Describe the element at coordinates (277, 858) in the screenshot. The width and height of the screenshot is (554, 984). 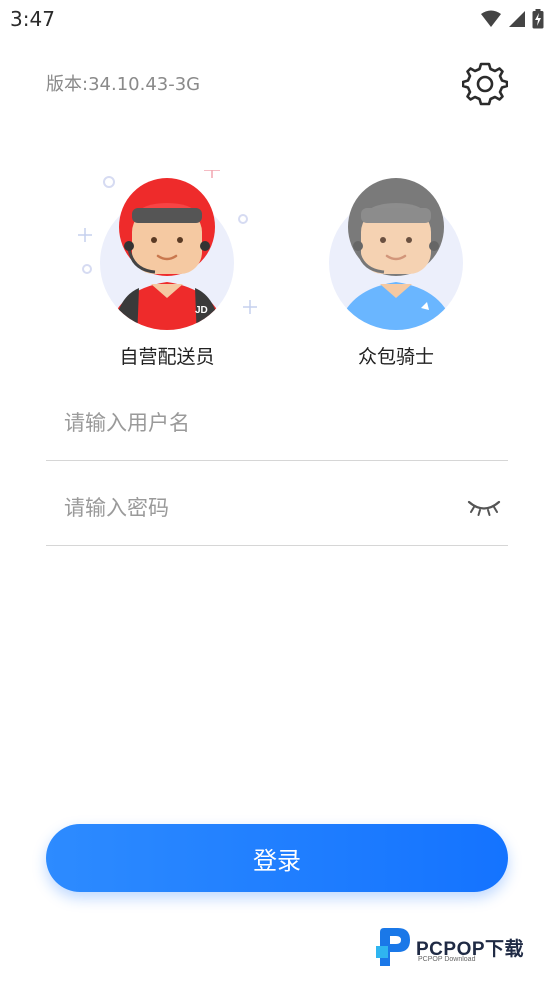
I see `login-button: 登录` at that location.